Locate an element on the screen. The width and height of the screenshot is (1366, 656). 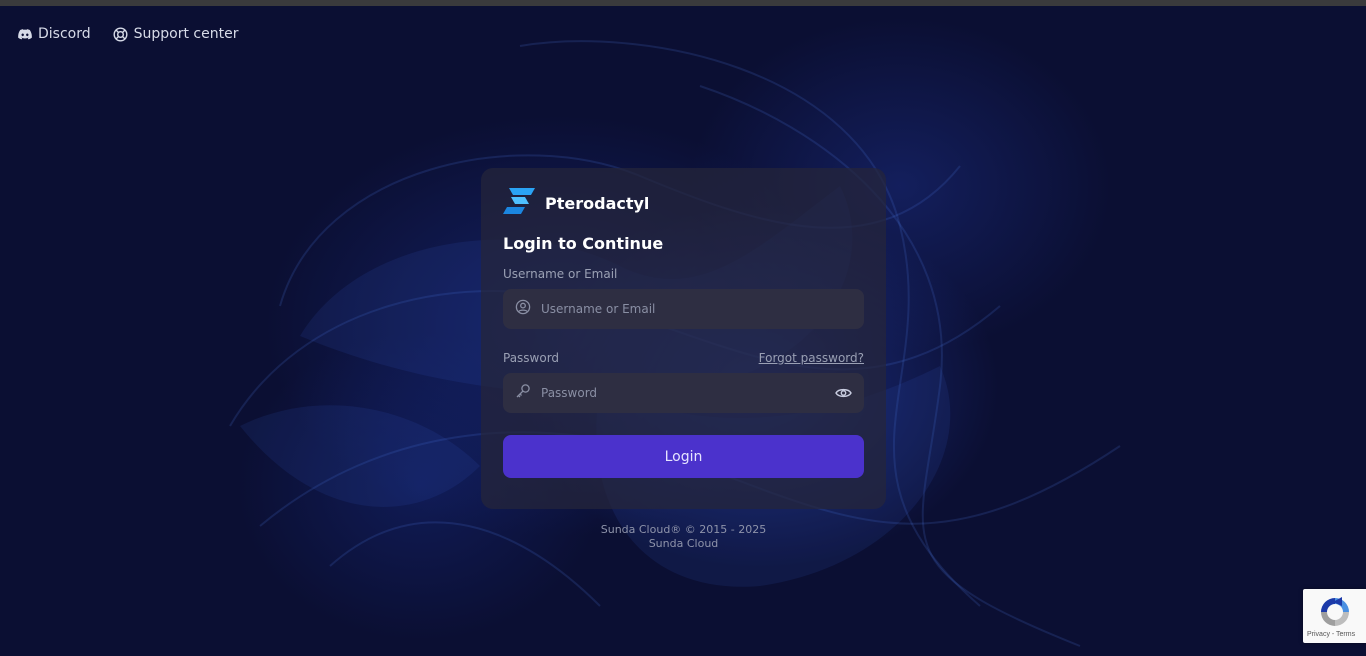
password-field is located at coordinates (683, 393).